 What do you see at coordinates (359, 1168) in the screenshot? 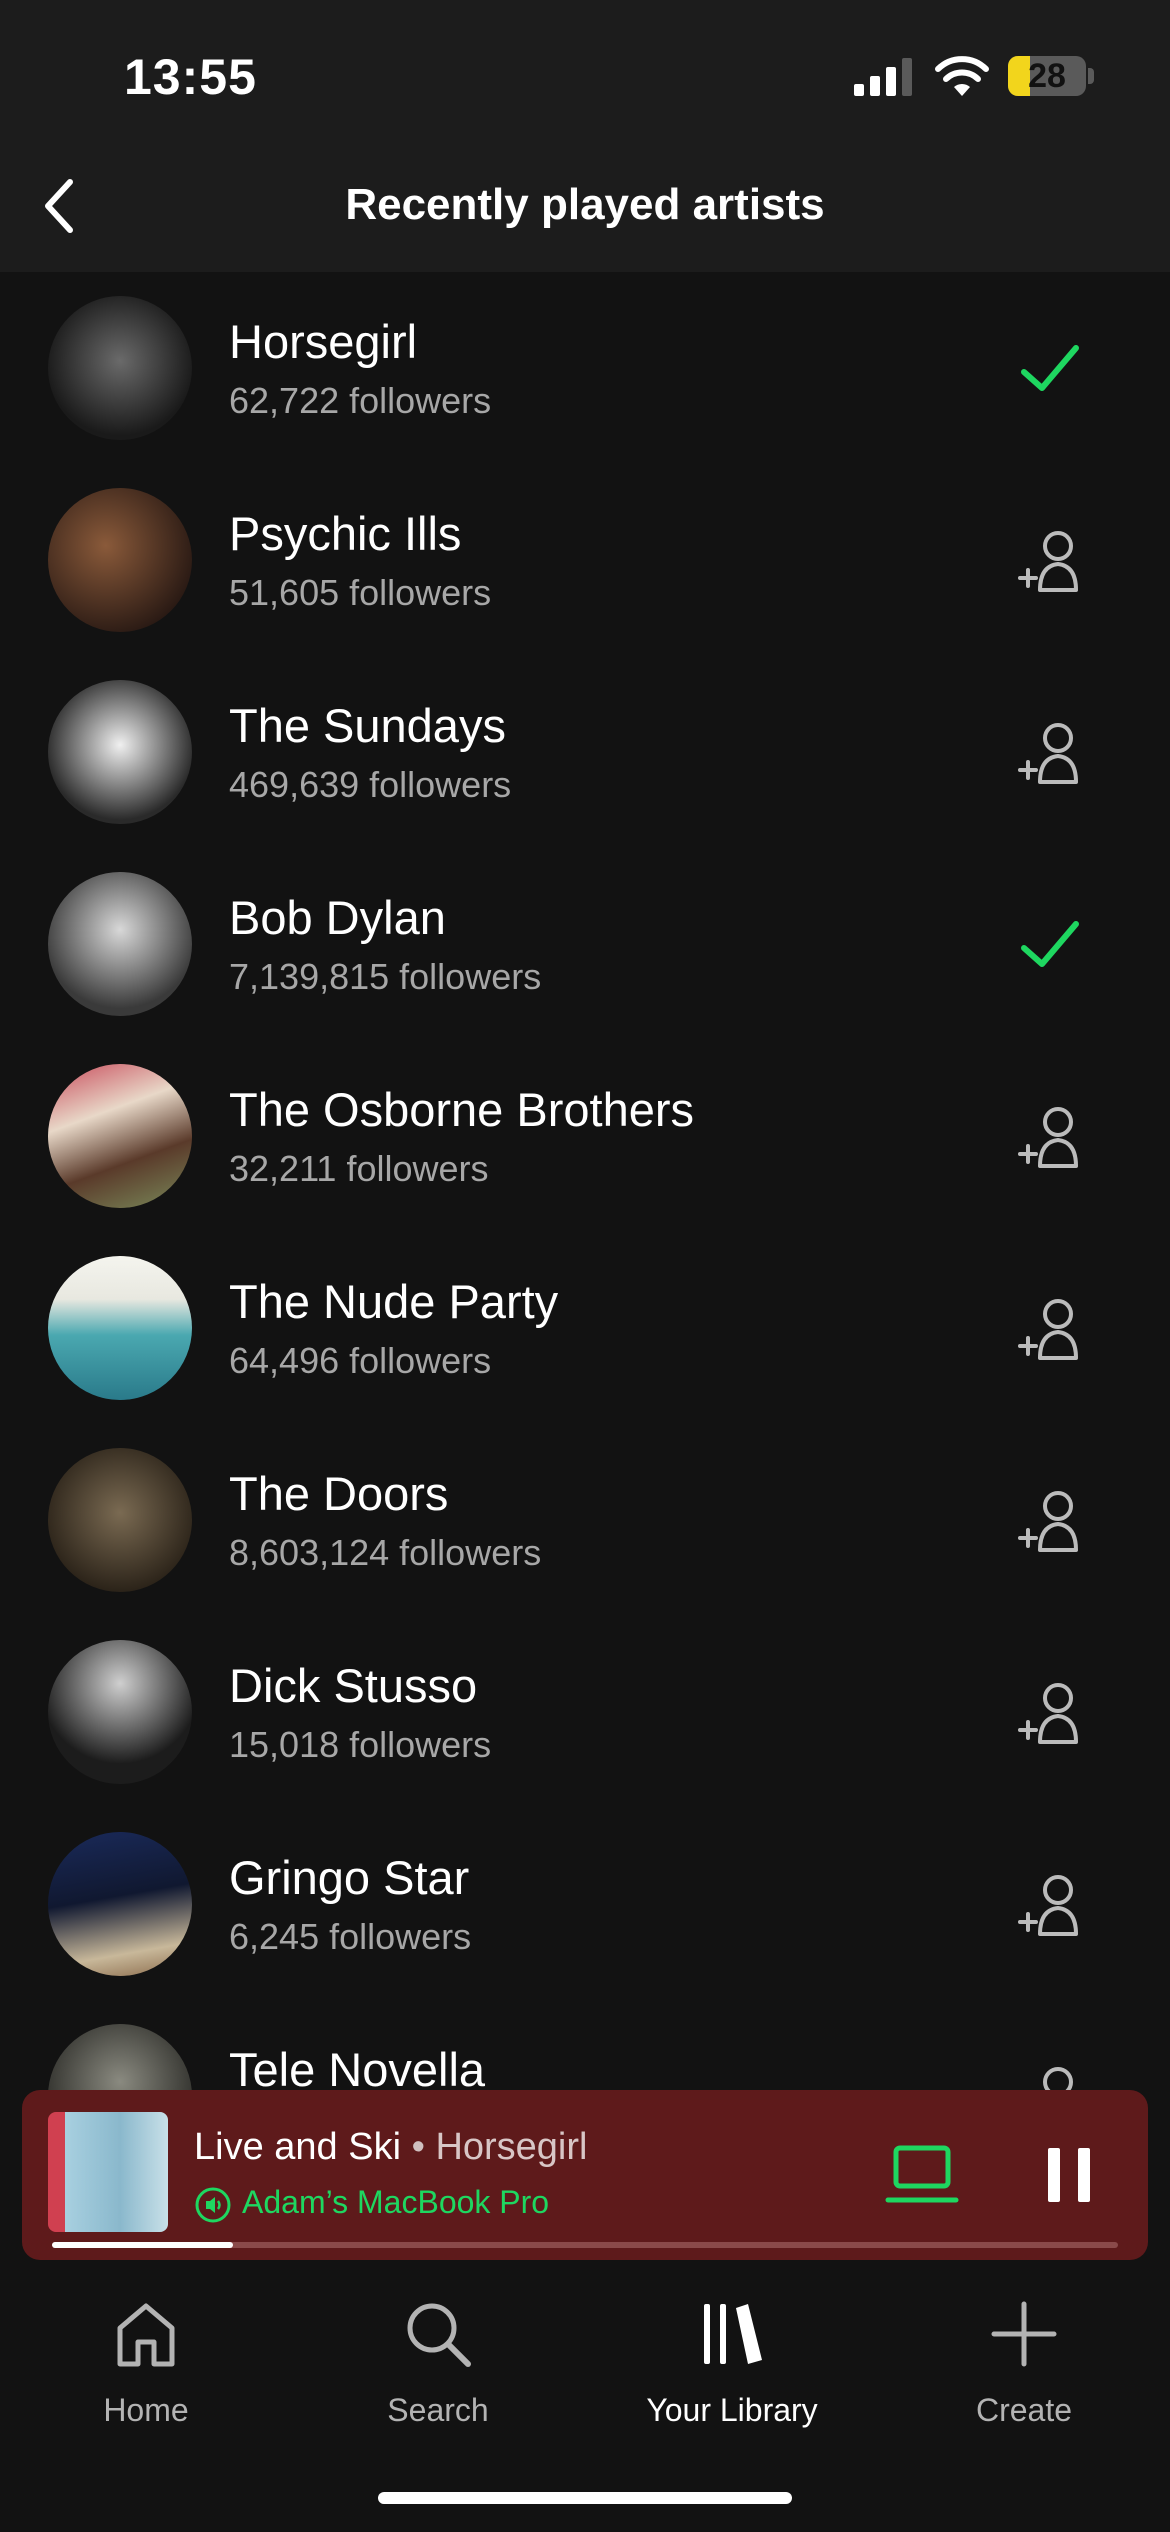
I see `follower-count: 32,211 followers` at bounding box center [359, 1168].